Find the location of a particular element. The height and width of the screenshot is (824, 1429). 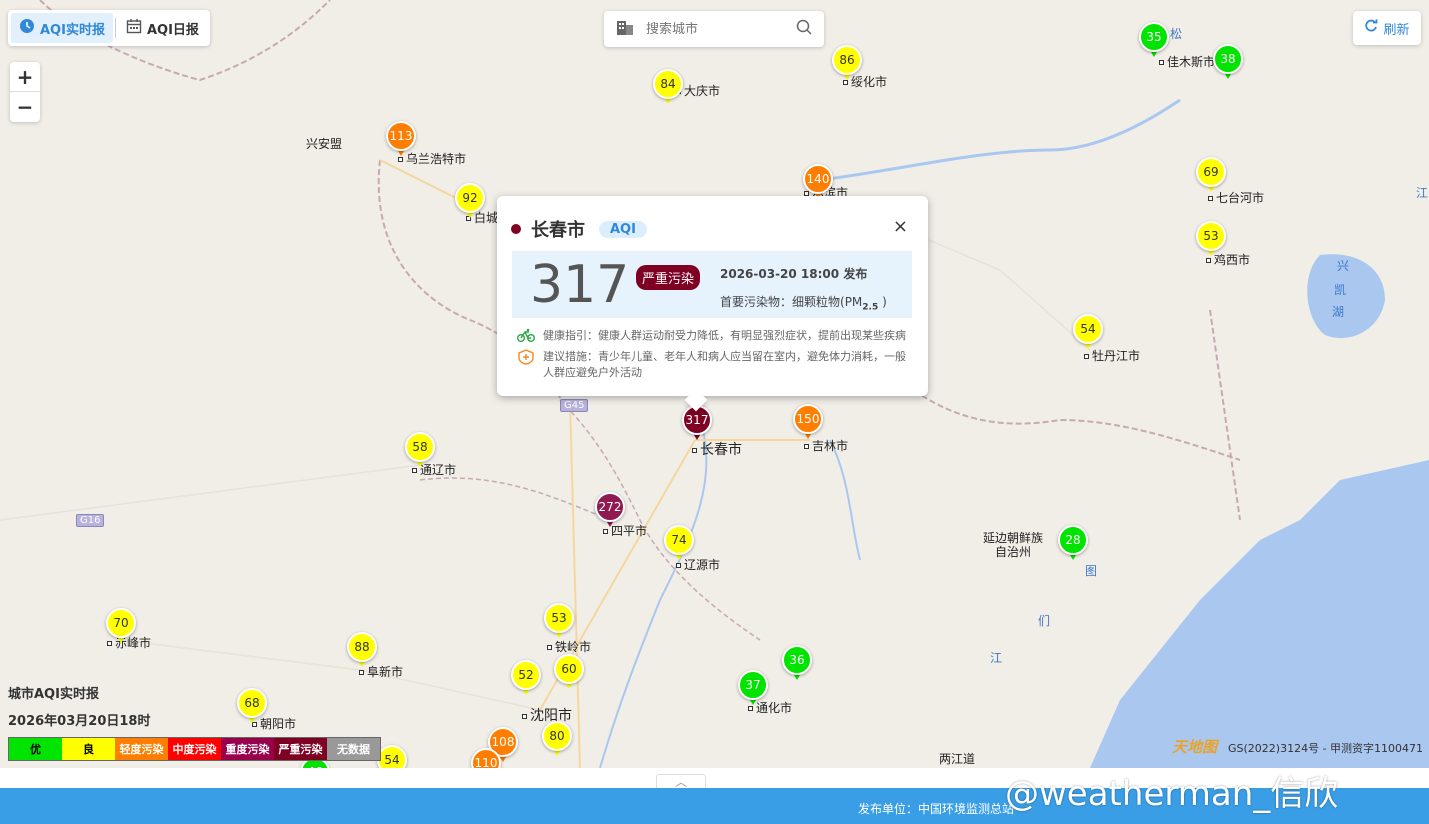

aqi-station-marker: 86 is located at coordinates (847, 64).